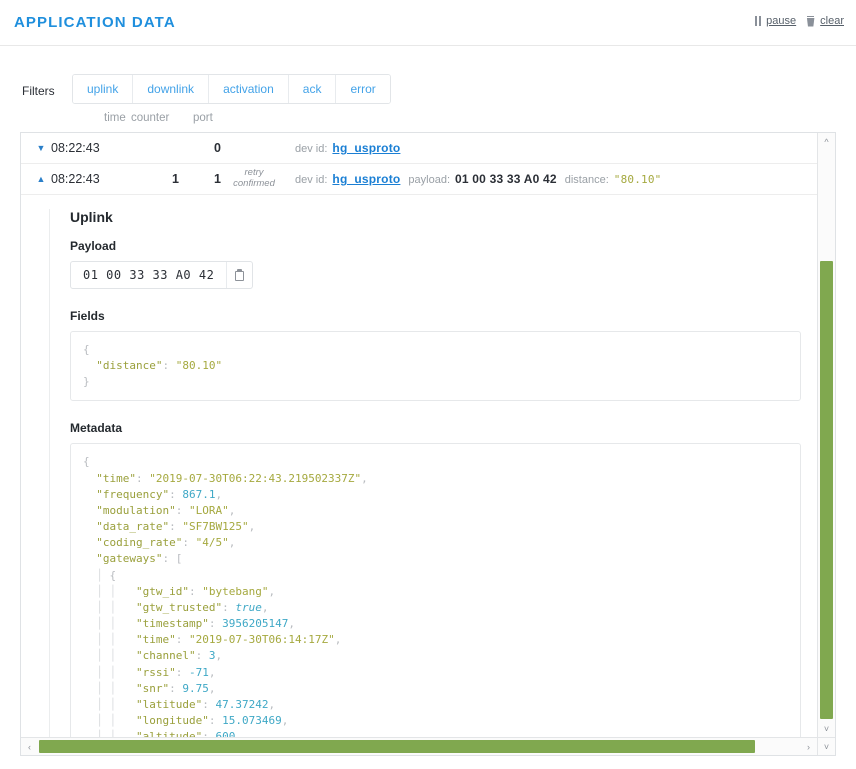  What do you see at coordinates (826, 746) in the screenshot?
I see `scrollbar-corner: ˅` at bounding box center [826, 746].